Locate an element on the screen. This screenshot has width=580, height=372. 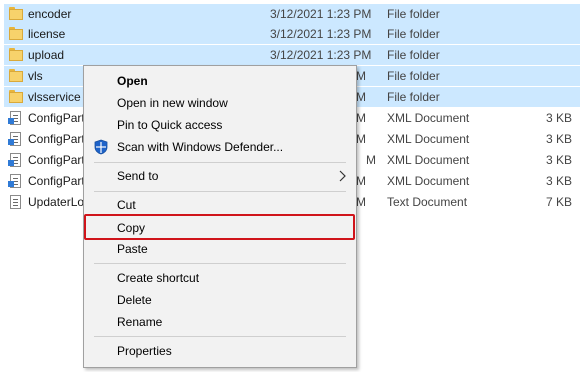
file-row-encoder: encoder 3/12/2021 1:23 PM File folder is located at coordinates (292, 14).